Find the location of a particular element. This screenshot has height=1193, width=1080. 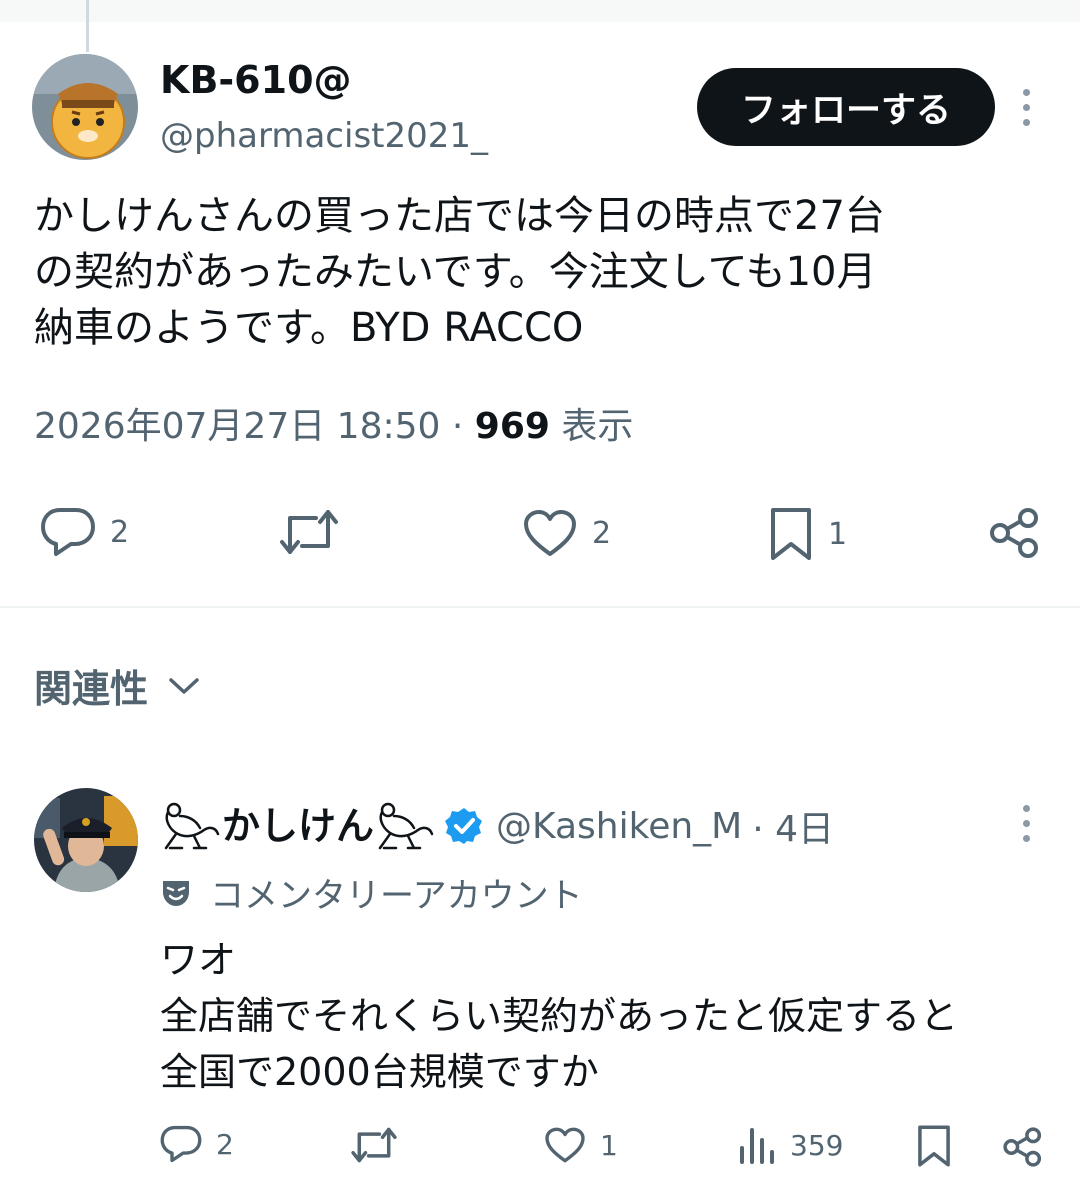

reply-repost-button is located at coordinates (381, 1145).